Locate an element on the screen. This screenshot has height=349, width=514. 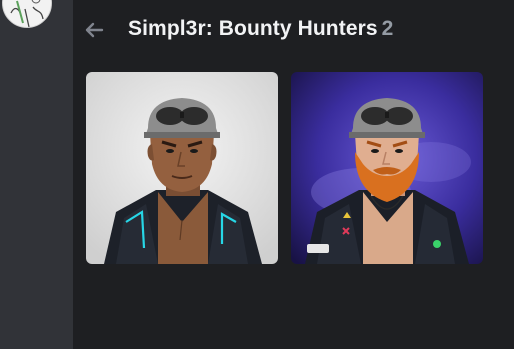
gallery-title: Simpl3r: Bounty Hunters 2 is located at coordinates (260, 29).